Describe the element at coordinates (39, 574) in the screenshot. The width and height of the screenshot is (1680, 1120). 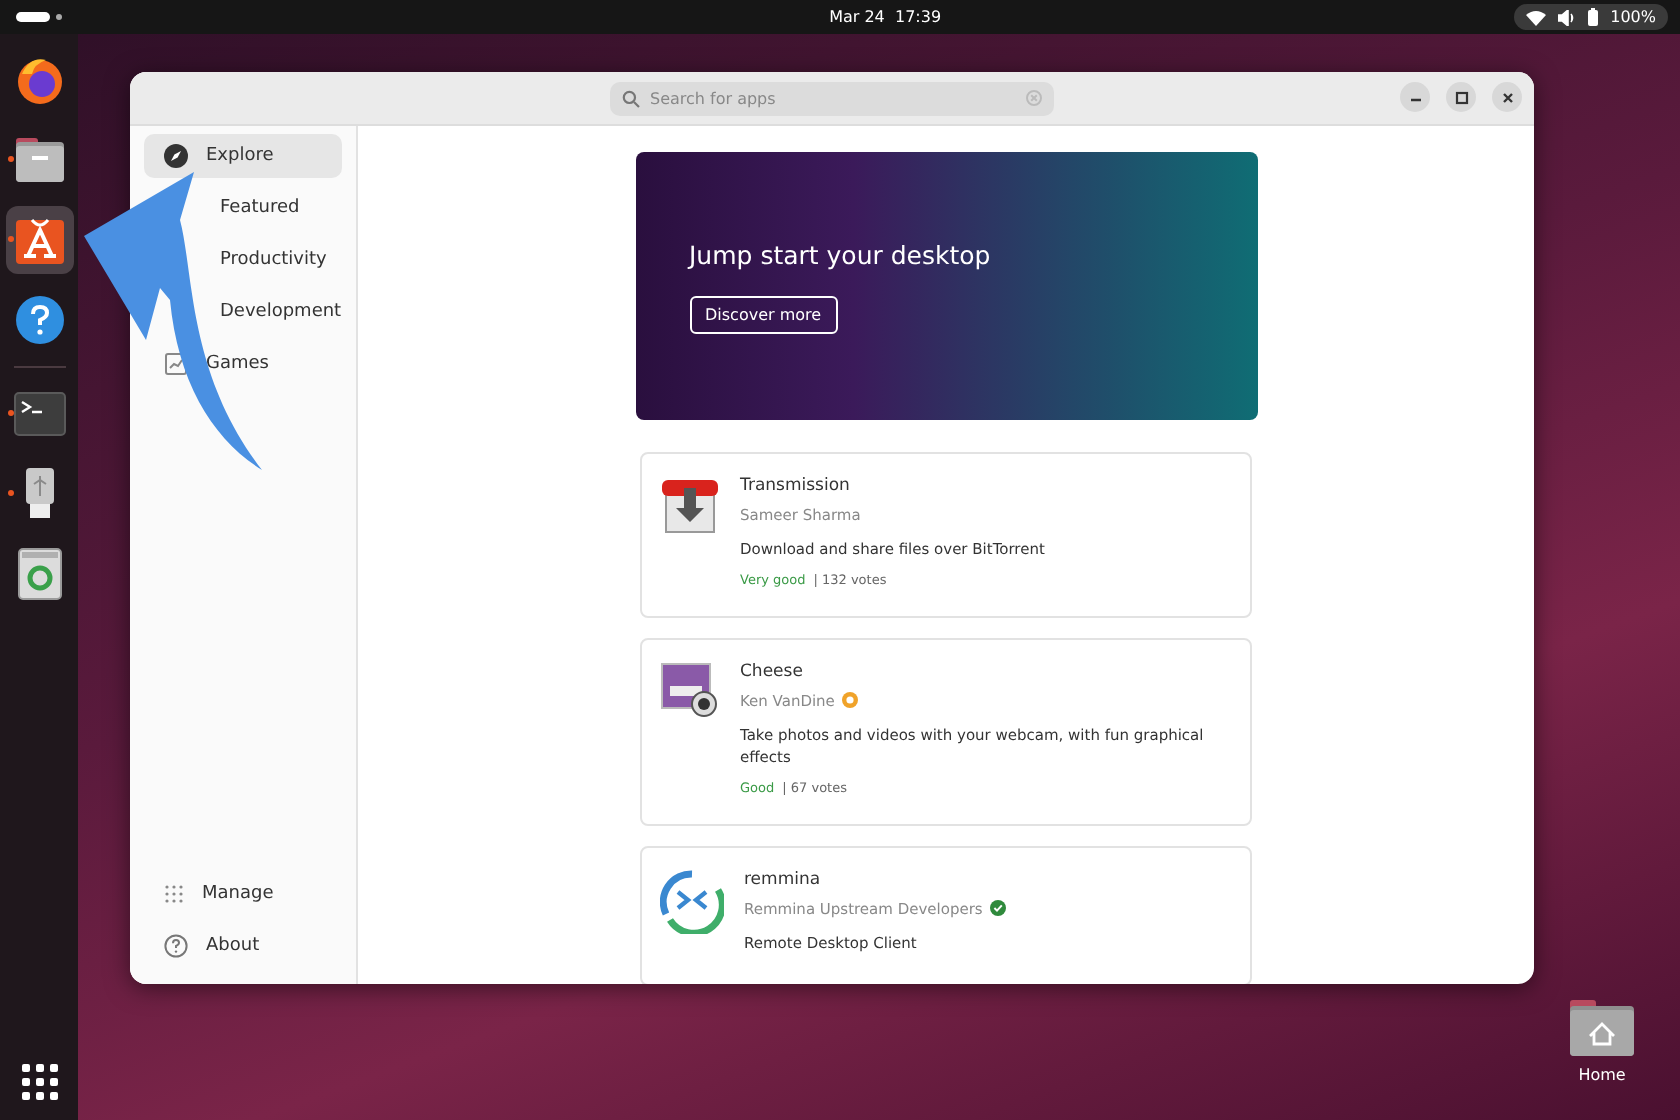
I see `trash-icon` at that location.